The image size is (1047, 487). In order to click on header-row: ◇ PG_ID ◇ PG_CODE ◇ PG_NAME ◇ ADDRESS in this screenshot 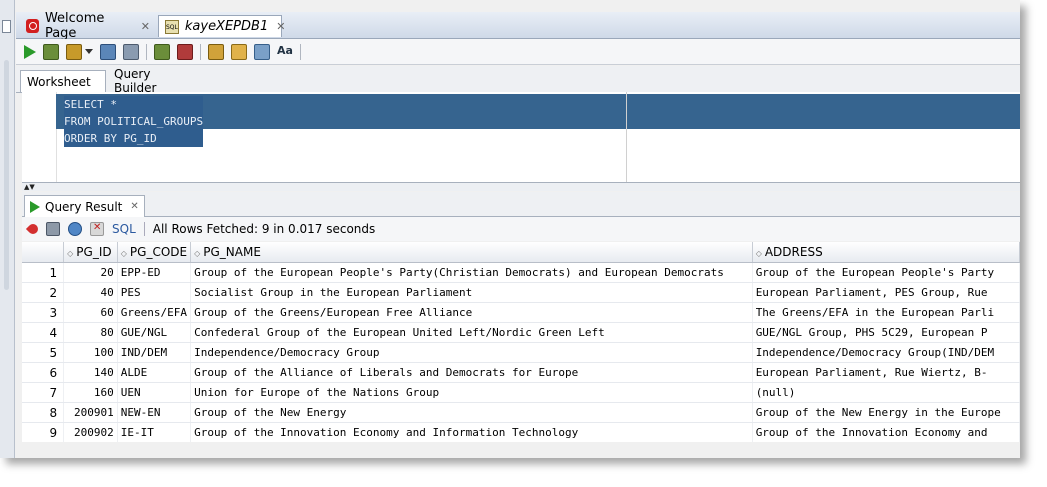, I will do `click(521, 252)`.